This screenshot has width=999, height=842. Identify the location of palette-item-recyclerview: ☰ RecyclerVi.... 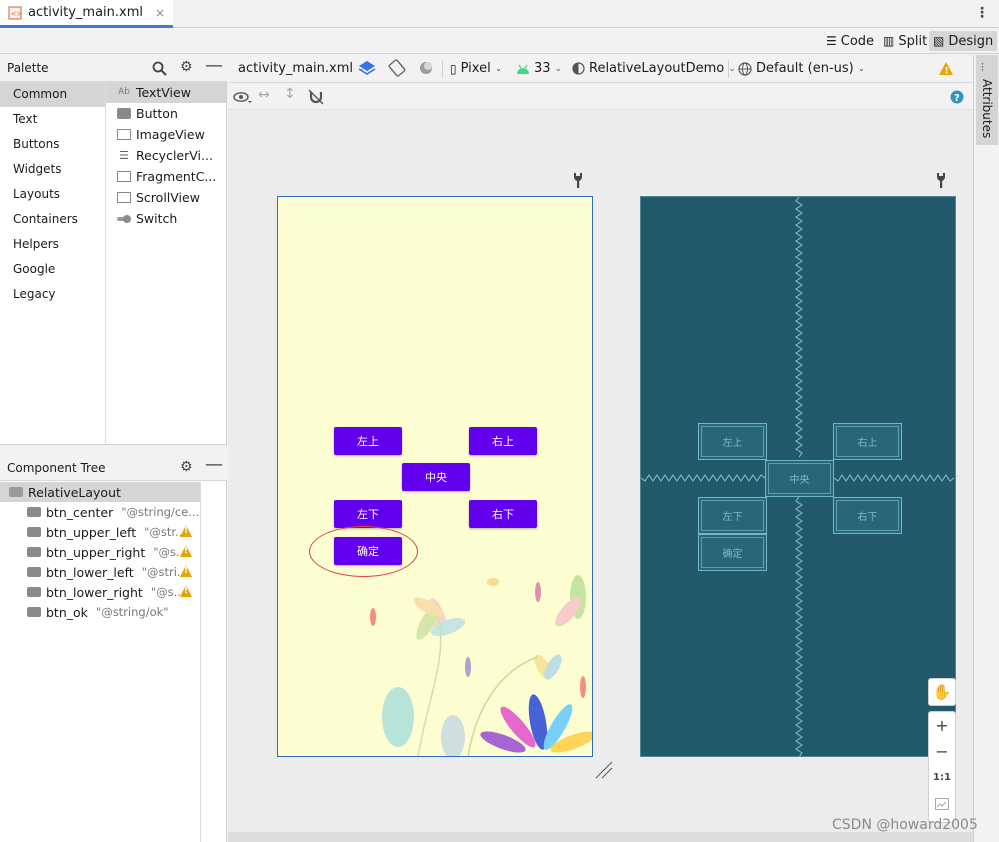
(166, 155).